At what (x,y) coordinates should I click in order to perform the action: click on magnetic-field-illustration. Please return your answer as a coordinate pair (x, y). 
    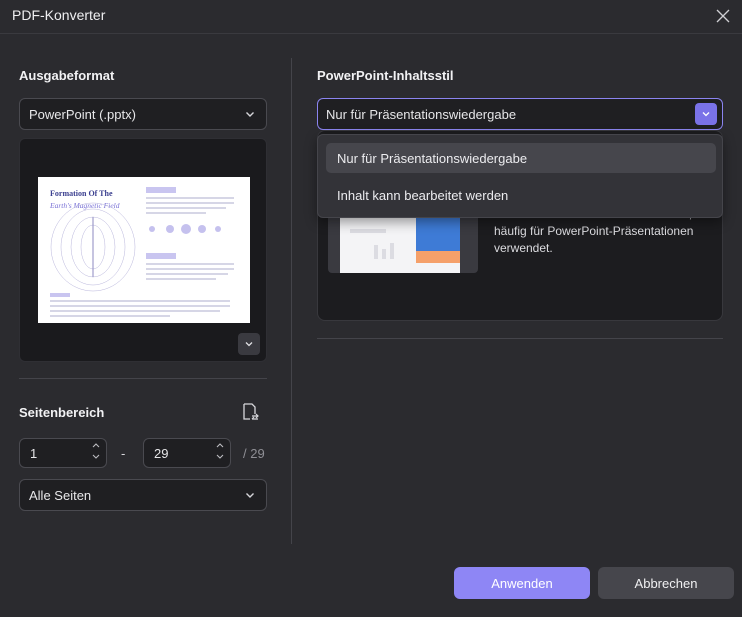
    Looking at the image, I should click on (142, 252).